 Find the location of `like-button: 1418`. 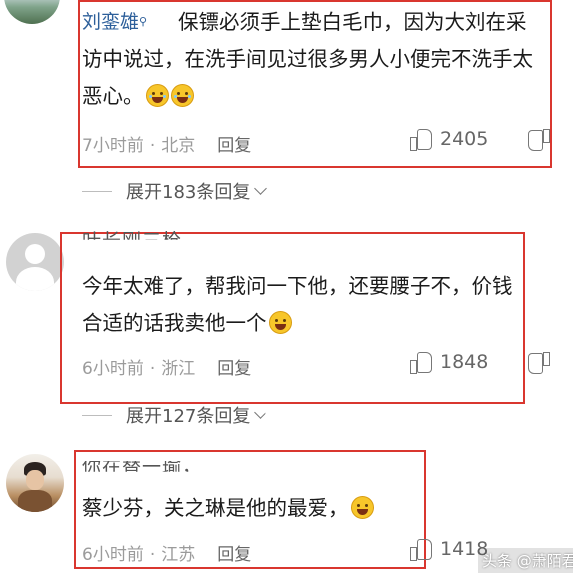

like-button: 1418 is located at coordinates (449, 549).